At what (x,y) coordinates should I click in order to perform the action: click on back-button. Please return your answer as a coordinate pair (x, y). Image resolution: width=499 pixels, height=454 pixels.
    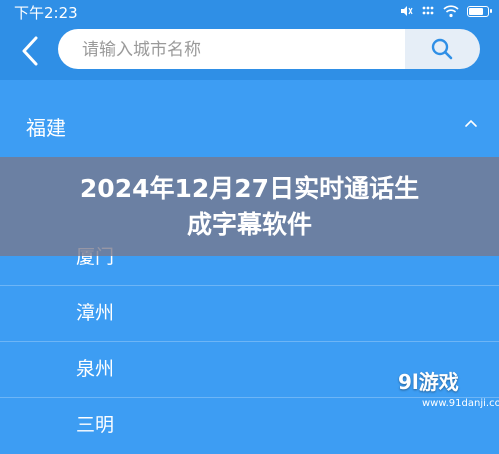
    Looking at the image, I should click on (31, 51).